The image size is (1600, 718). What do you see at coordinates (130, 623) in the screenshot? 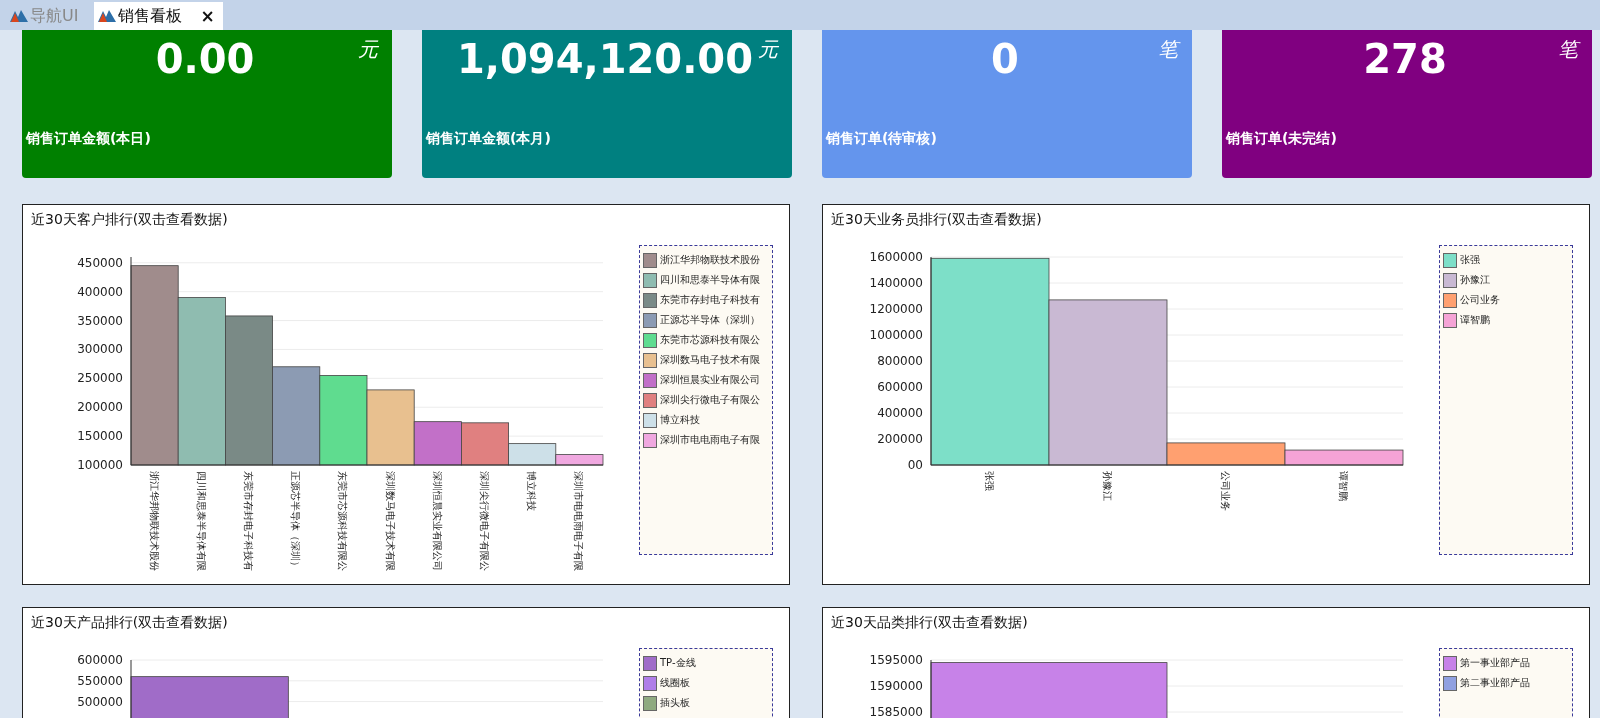
I see `chart-title: 近30天产品排行(双击查看数据)` at bounding box center [130, 623].